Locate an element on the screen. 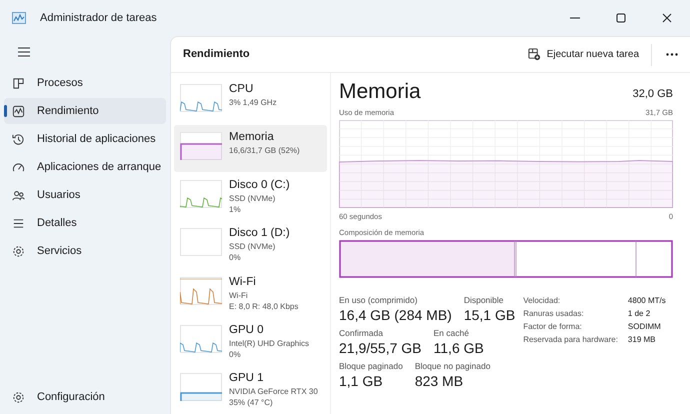 This screenshot has width=690, height=414. property-value: 1 de 2 is located at coordinates (640, 314).